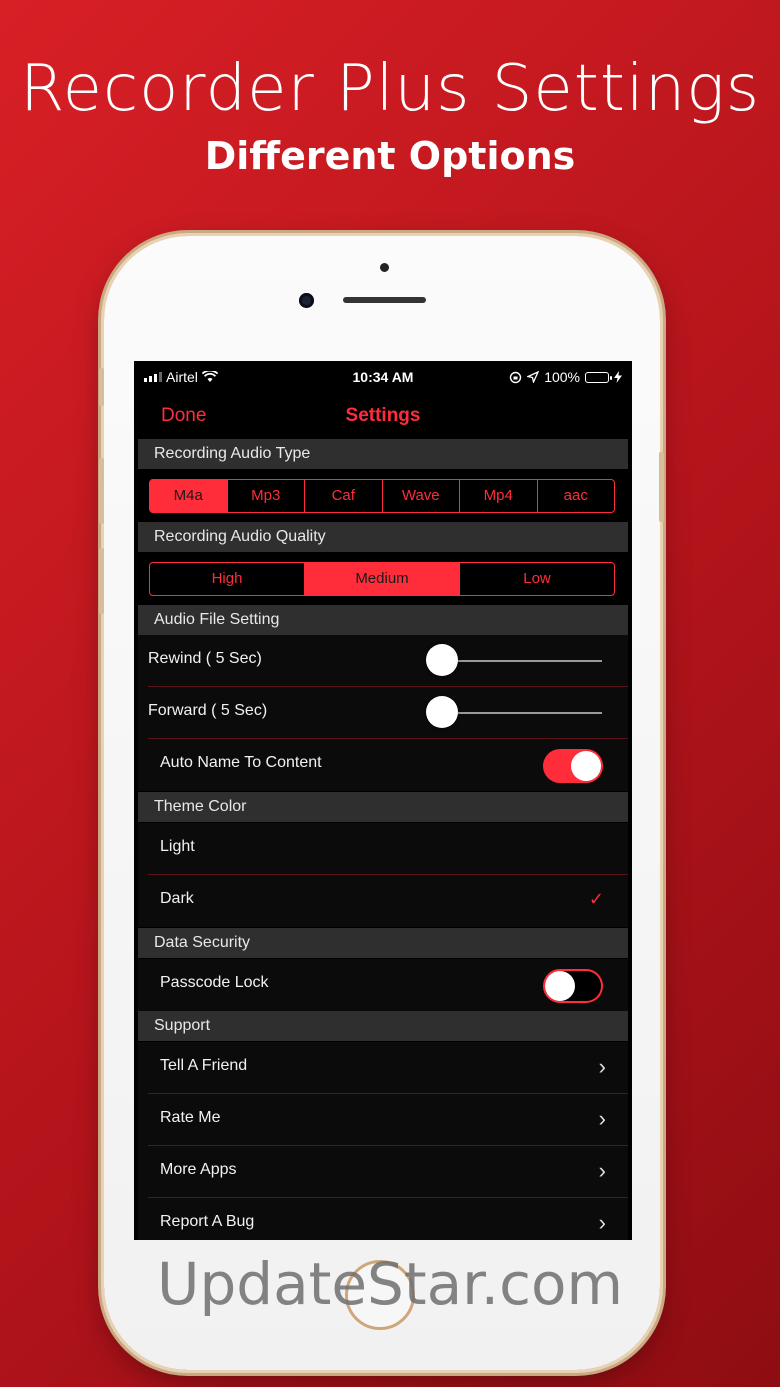 The image size is (780, 1387). I want to click on forward-slider-track, so click(518, 713).